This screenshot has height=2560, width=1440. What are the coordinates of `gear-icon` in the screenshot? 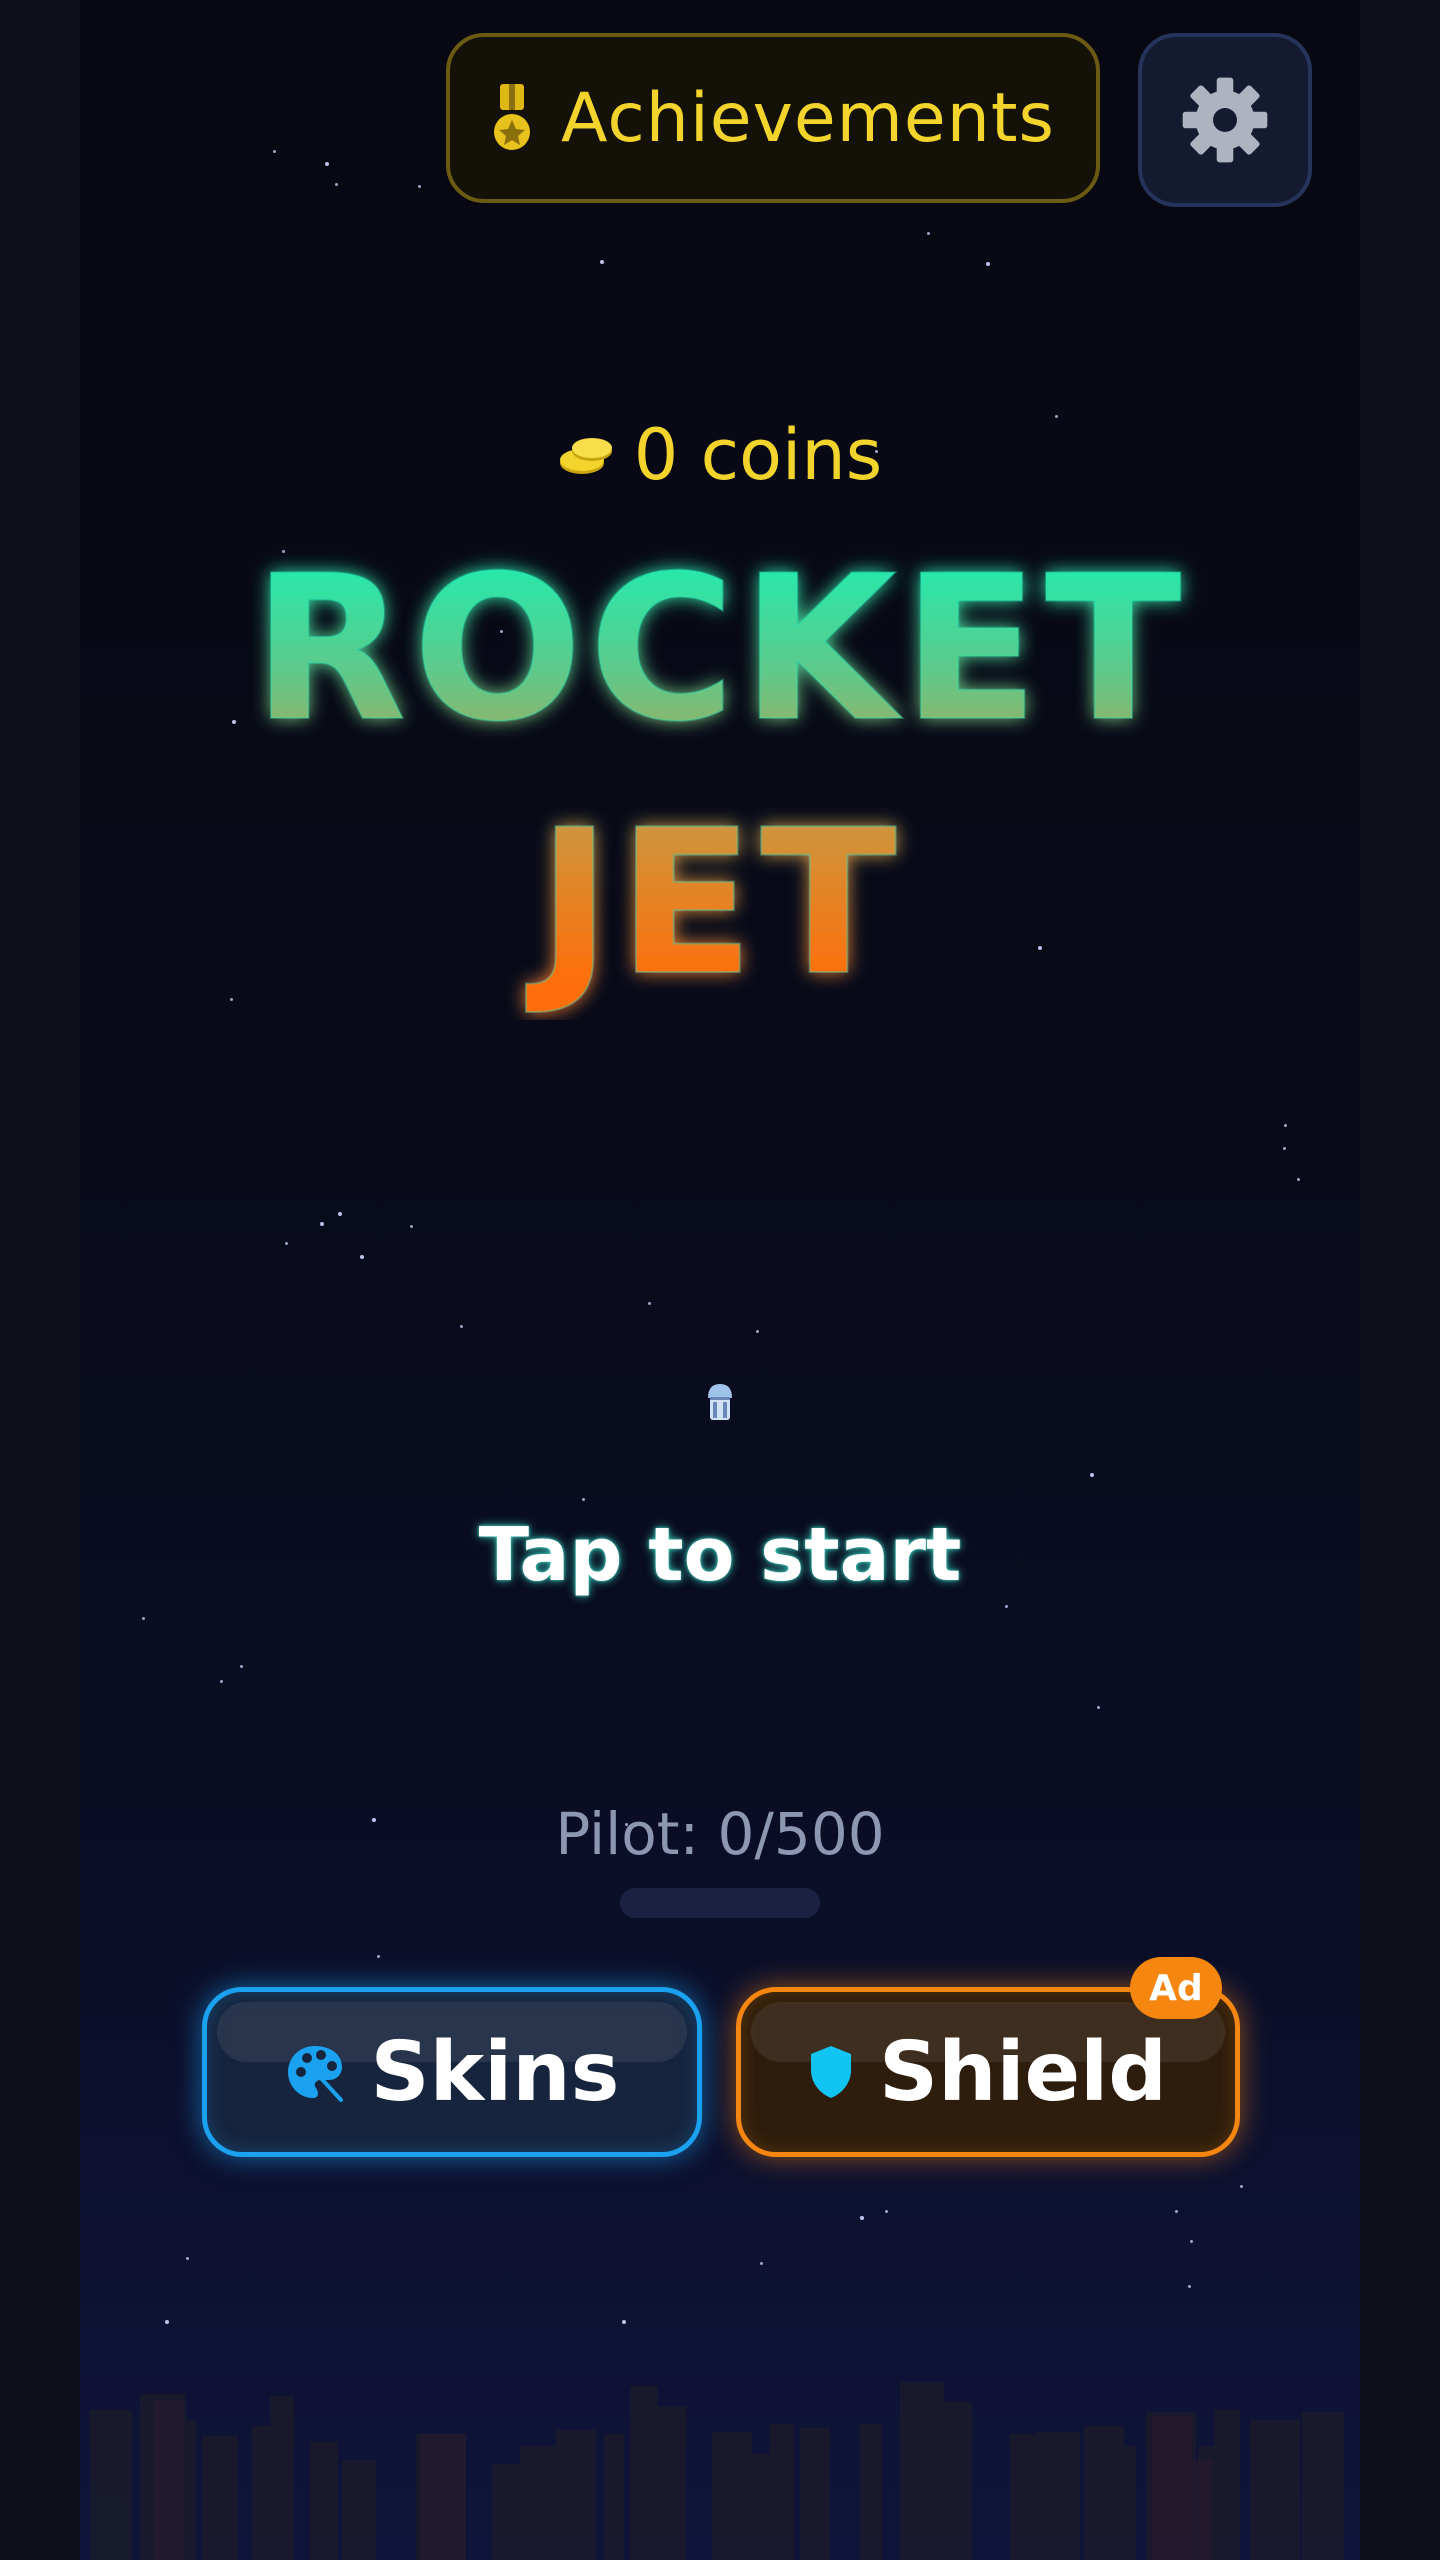 It's located at (1225, 120).